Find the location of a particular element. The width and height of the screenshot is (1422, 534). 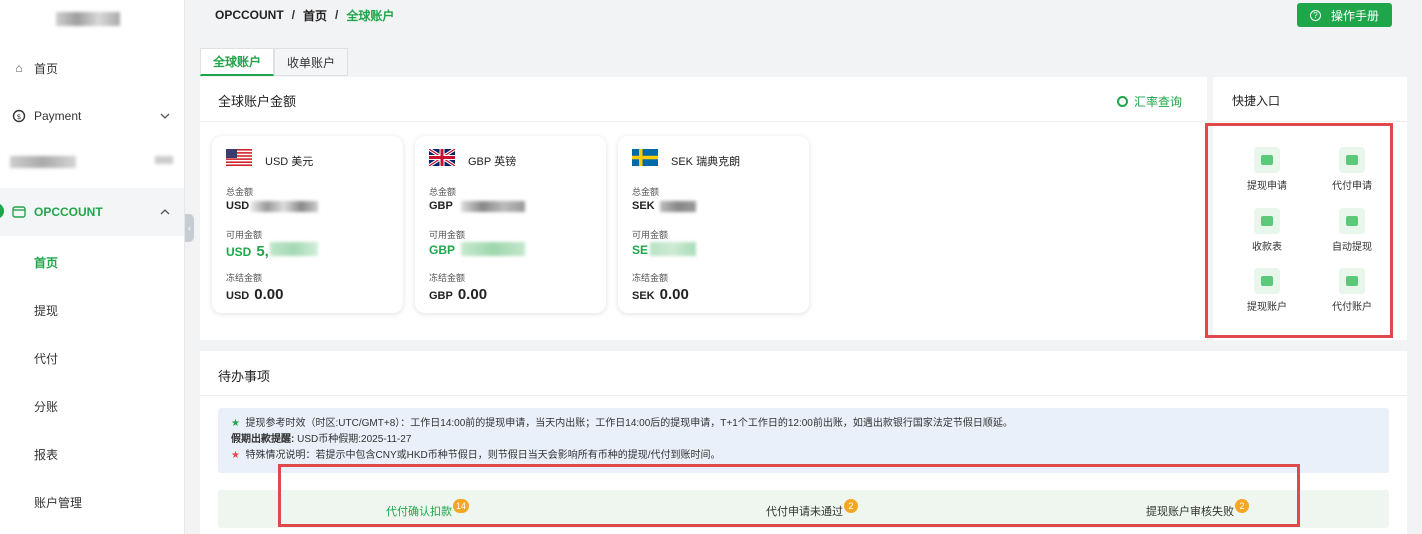

quick-withdraw-account: 提现账户 is located at coordinates (1267, 290).